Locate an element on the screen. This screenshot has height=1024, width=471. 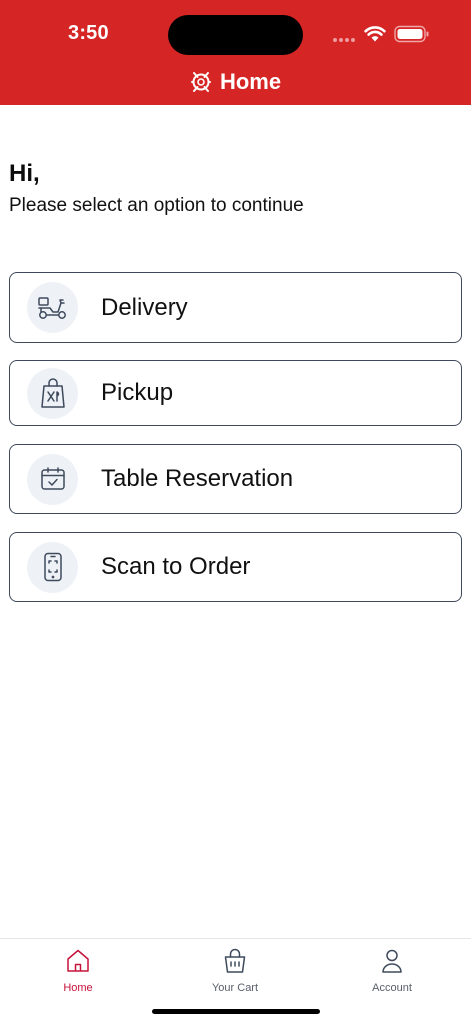
greeting-subtitle: Please select an option to continue is located at coordinates (156, 205).